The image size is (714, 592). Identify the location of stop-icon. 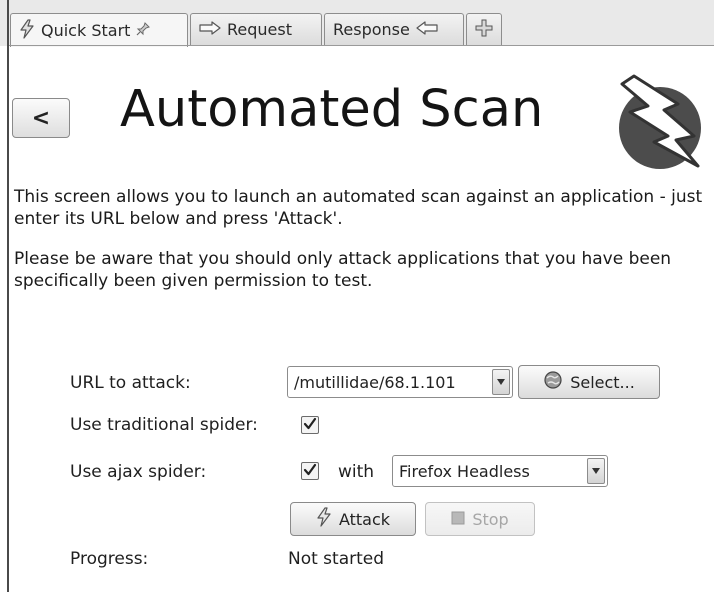
(458, 519).